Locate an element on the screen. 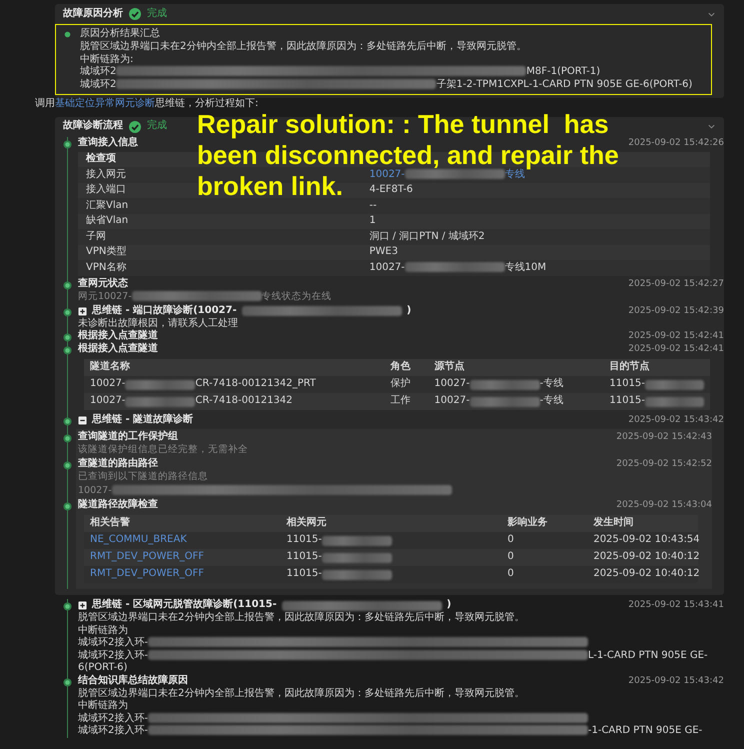 Image resolution: width=744 pixels, height=749 pixels. summary-text: 子架1-2-TPM1CXPL-1-CARD PTN 905E GE-6(PORT-6) is located at coordinates (564, 84).